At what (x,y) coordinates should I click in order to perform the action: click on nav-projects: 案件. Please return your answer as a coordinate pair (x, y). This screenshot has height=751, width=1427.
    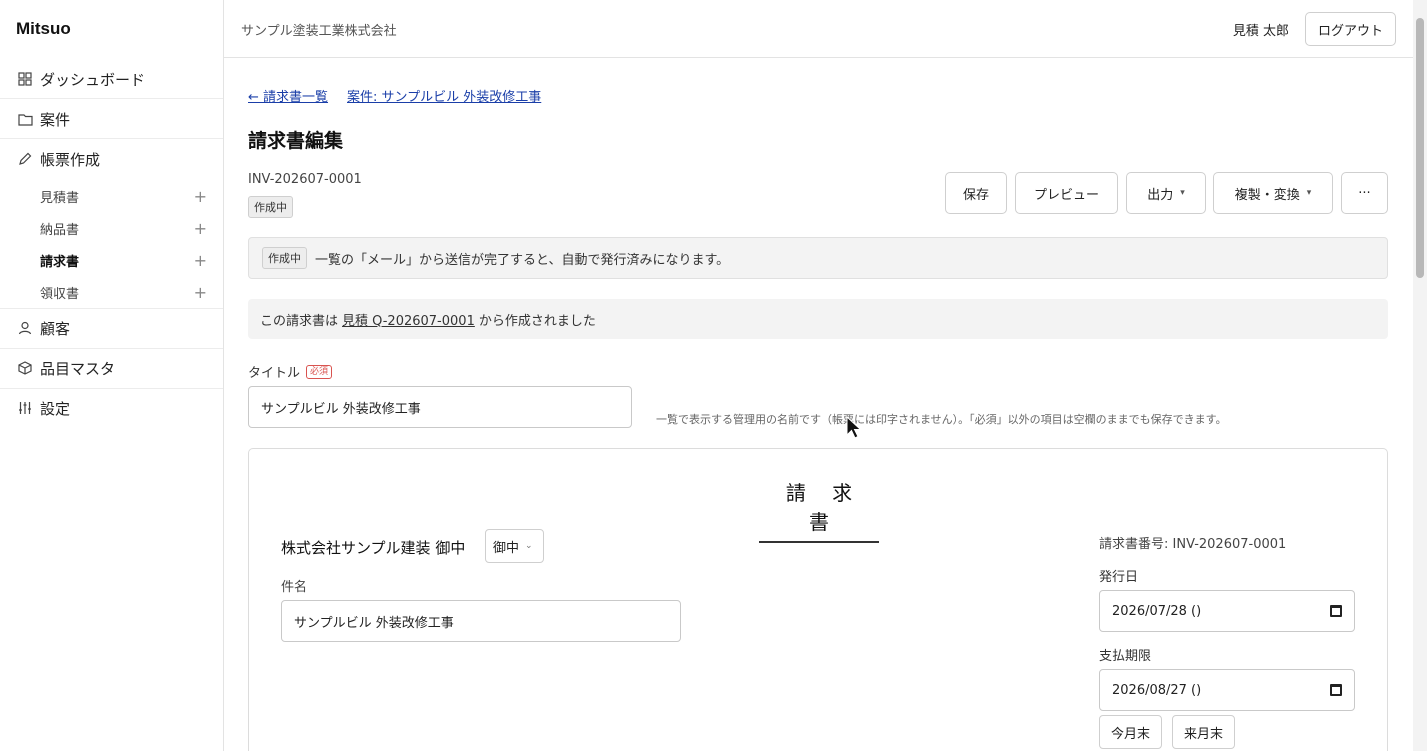
    Looking at the image, I should click on (111, 119).